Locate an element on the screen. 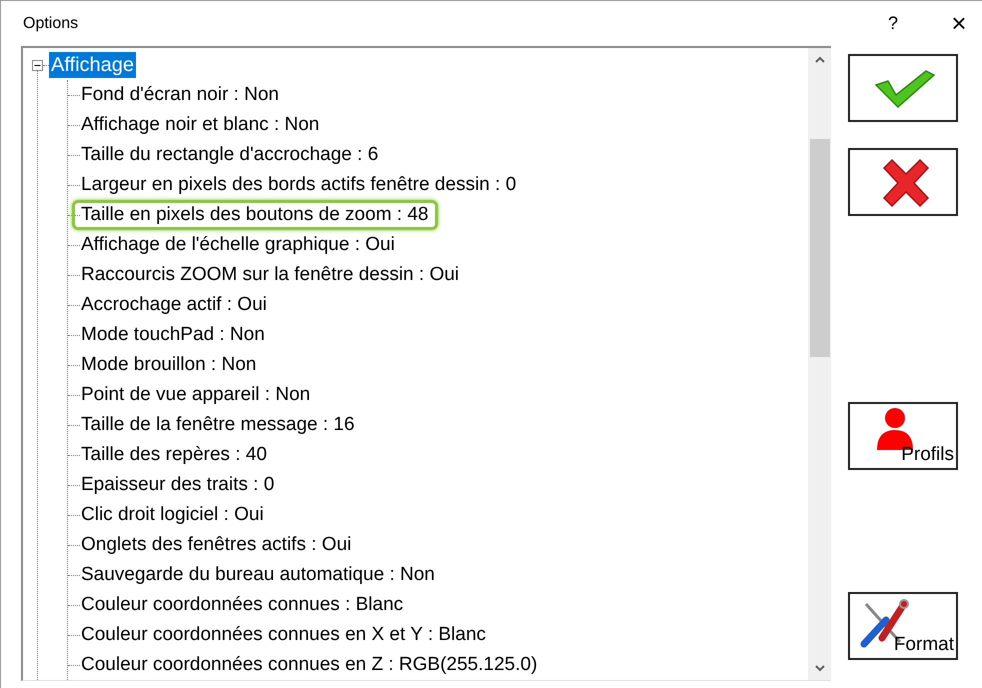 This screenshot has width=982, height=688. tree-item: Taille du rectangle d'accrochage : 6 is located at coordinates (230, 155).